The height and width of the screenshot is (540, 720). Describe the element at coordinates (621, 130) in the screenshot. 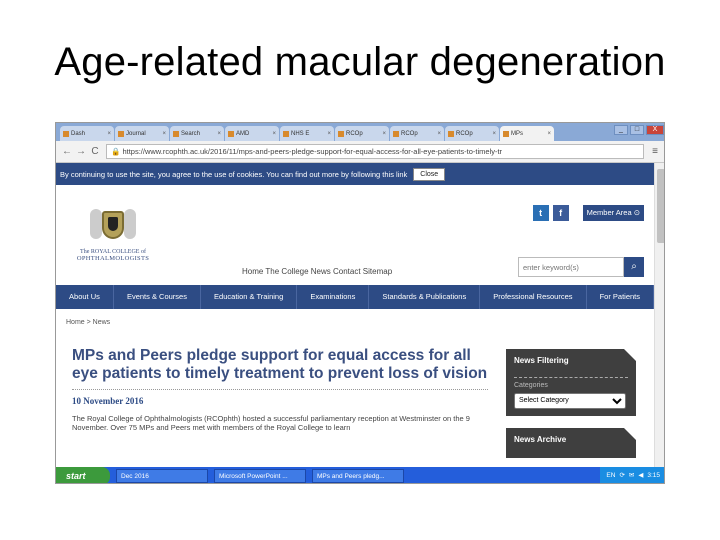

I see `minimize-button: _` at that location.